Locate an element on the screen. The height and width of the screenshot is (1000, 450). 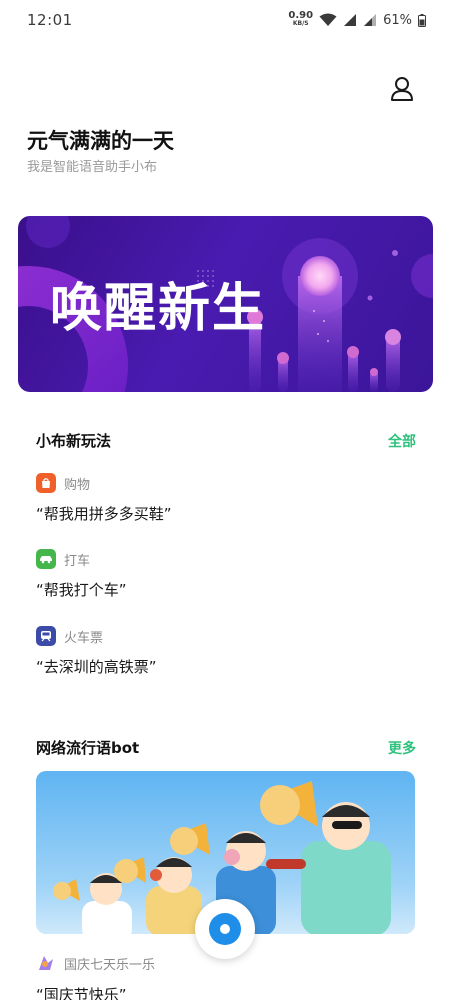
wifi-icon is located at coordinates (328, 19).